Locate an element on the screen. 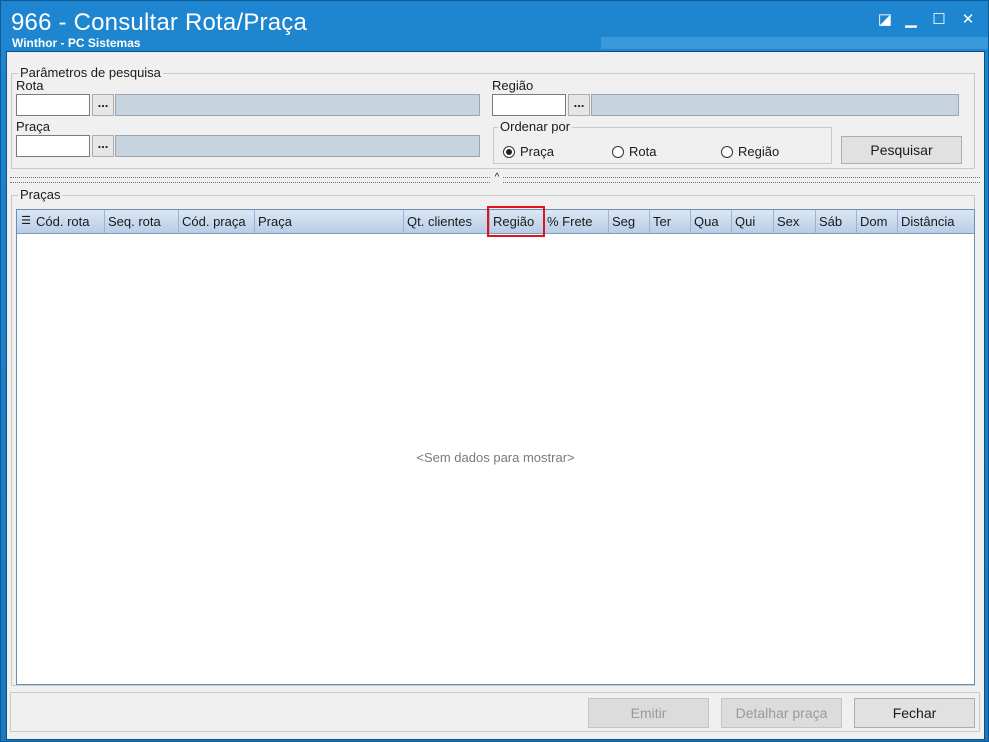  minimize-icon: ▁ is located at coordinates (911, 20).